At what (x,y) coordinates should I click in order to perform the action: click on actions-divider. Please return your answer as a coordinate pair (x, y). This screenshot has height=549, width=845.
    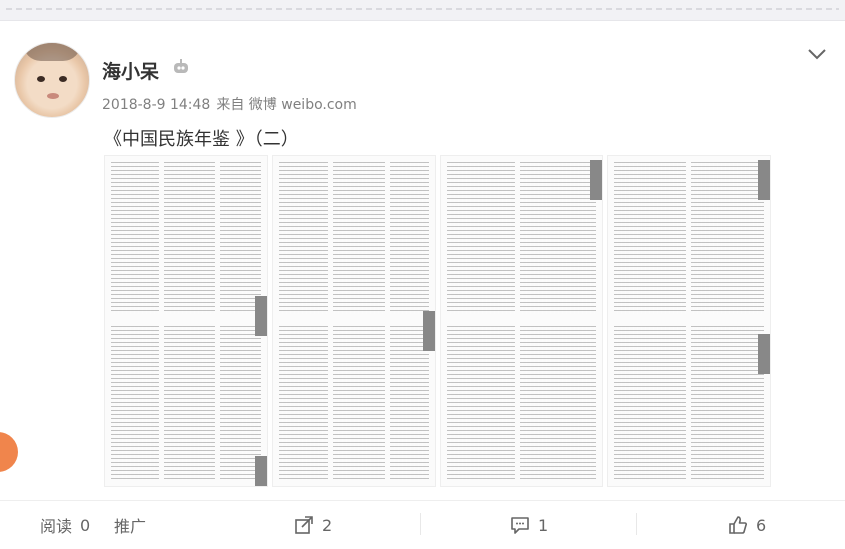
    Looking at the image, I should click on (422, 500).